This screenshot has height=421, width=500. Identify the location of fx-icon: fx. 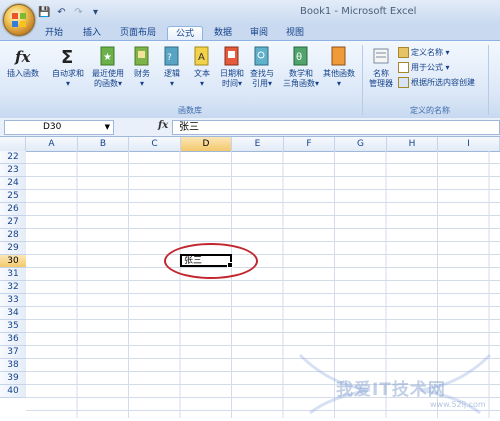
(22, 57).